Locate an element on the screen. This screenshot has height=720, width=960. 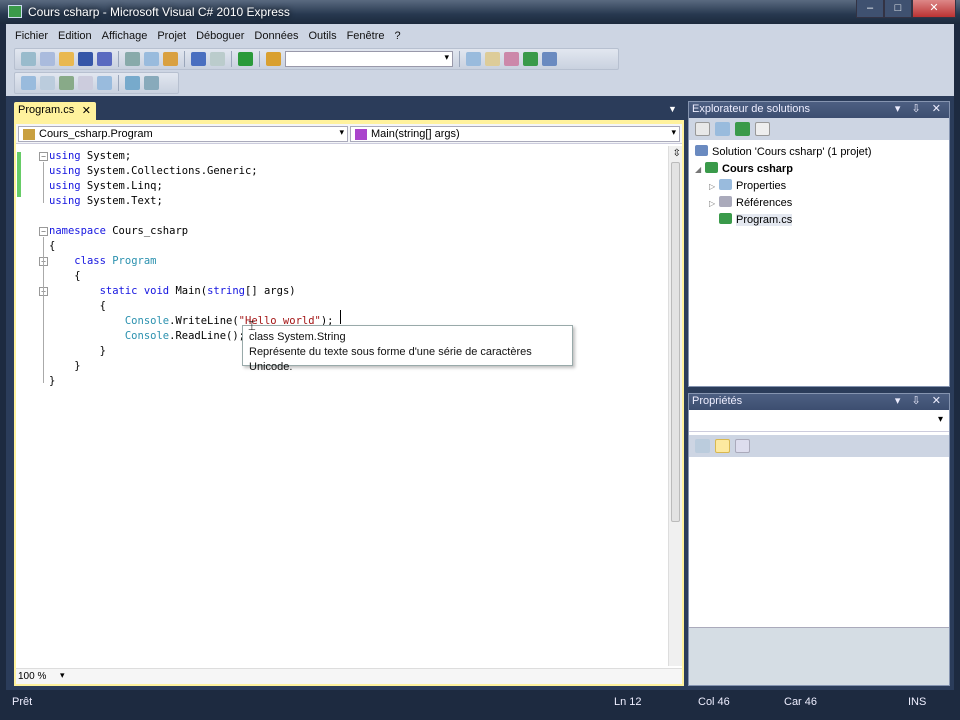
code-token: System; is located at coordinates (106, 156).